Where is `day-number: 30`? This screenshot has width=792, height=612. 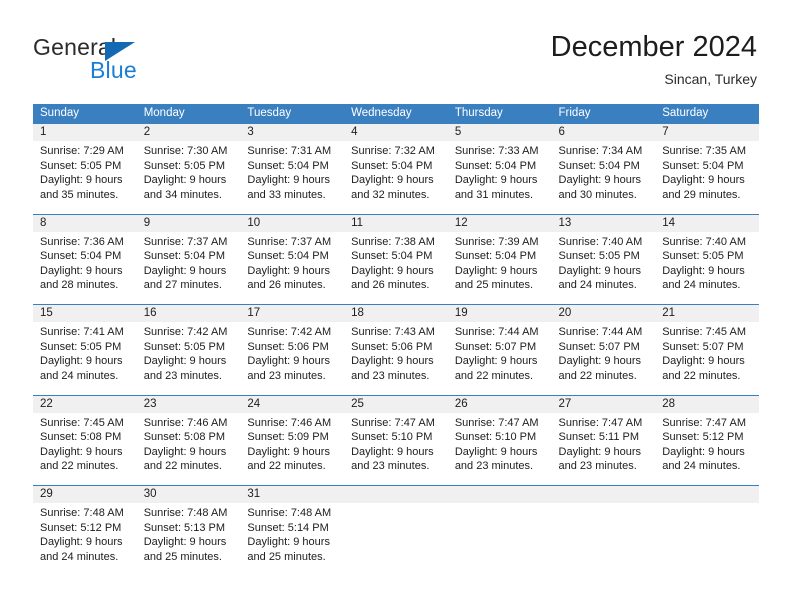 day-number: 30 is located at coordinates (188, 494).